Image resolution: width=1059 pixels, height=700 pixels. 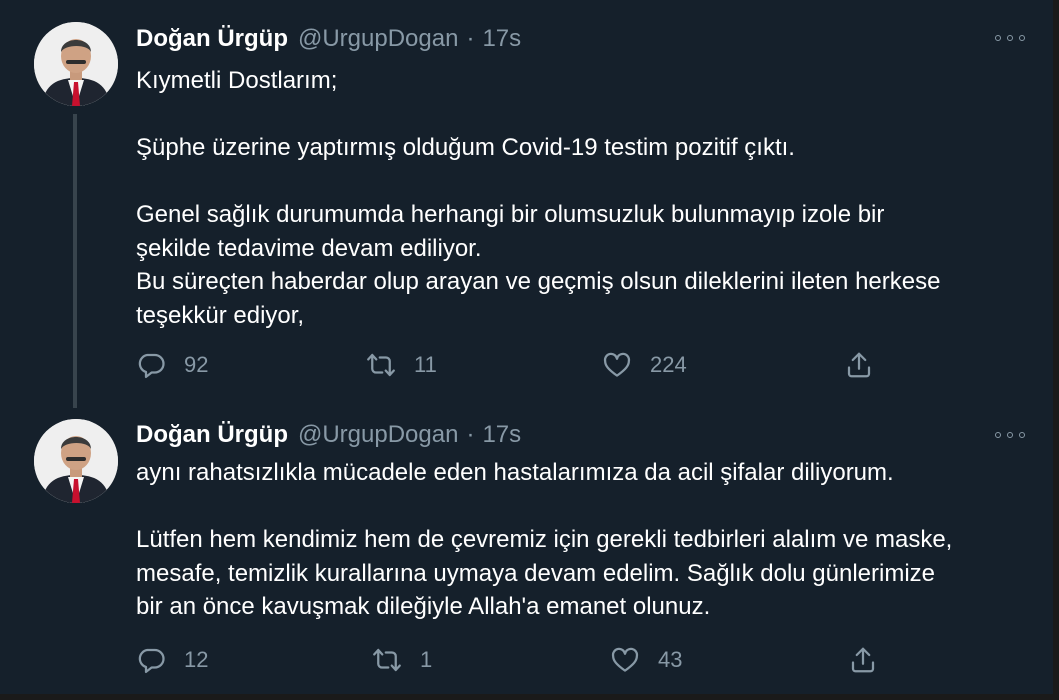 I want to click on thread-line, so click(x=75, y=261).